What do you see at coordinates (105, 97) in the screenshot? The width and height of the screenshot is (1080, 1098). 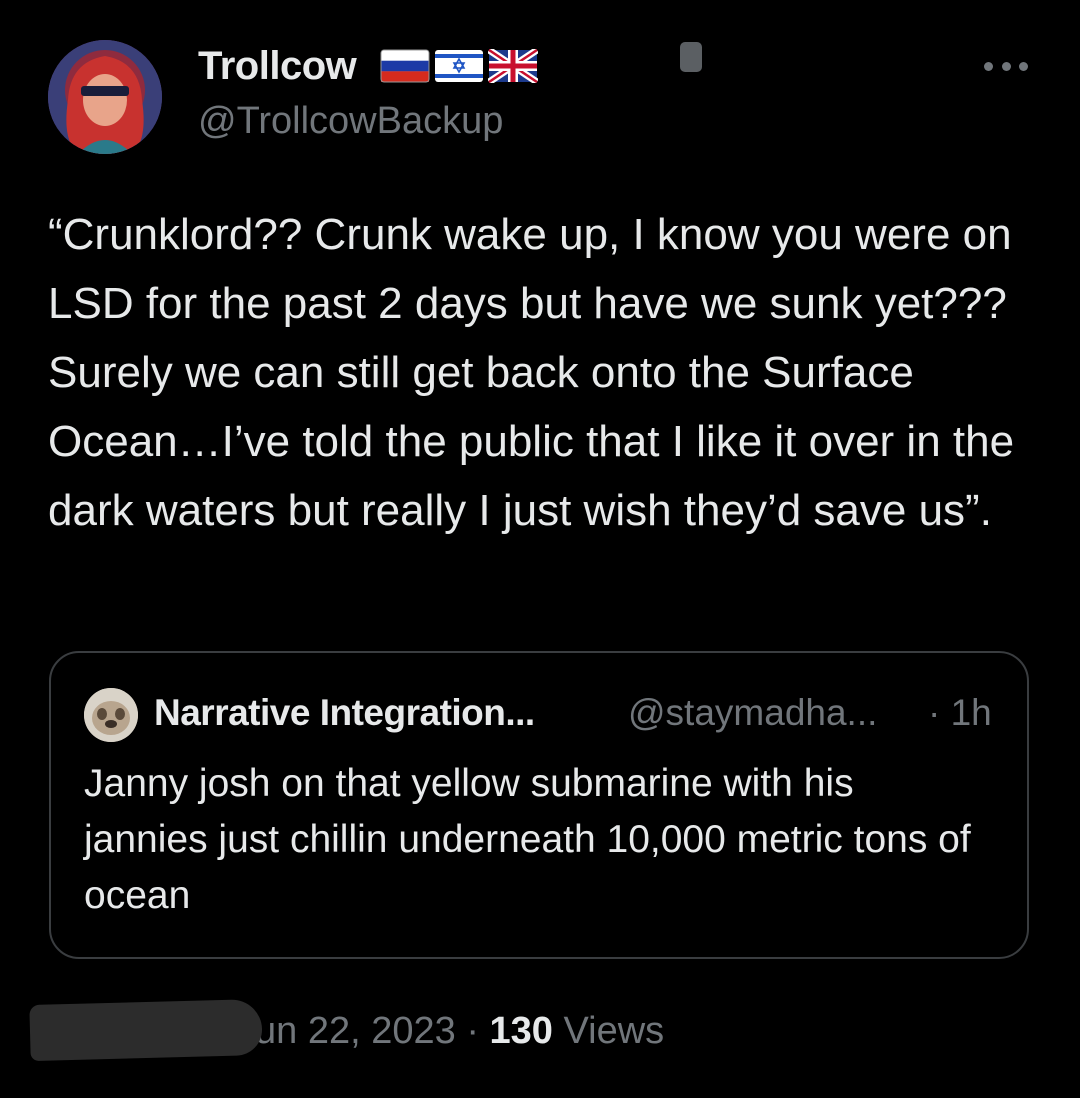 I see `author-avatar` at bounding box center [105, 97].